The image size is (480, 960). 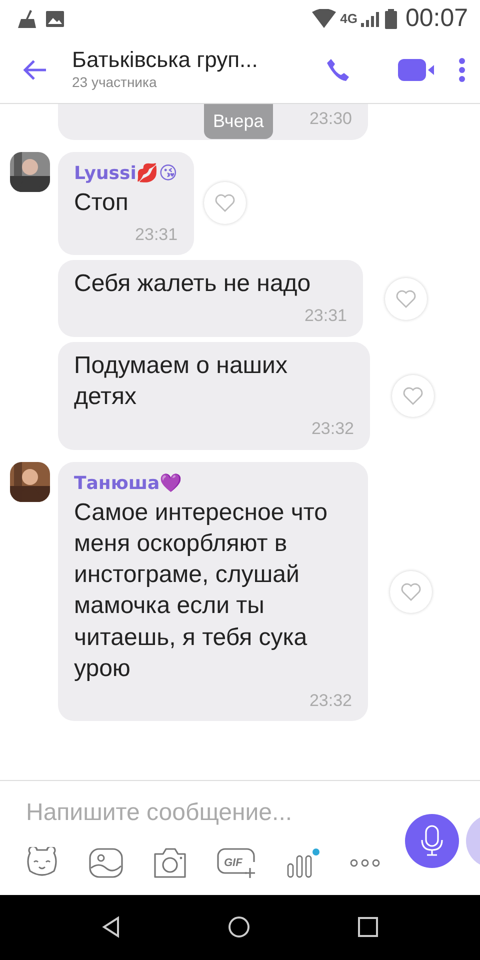 I want to click on back-nav-button, so click(x=111, y=928).